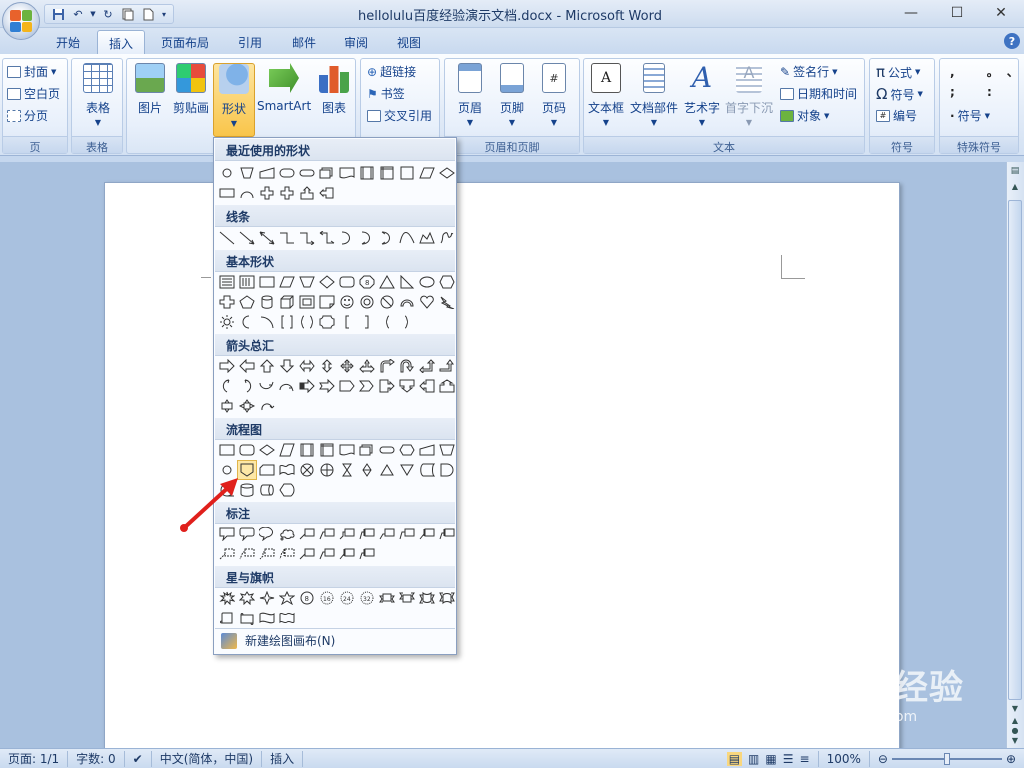  I want to click on footer-button: 页脚 ▼, so click(512, 95).